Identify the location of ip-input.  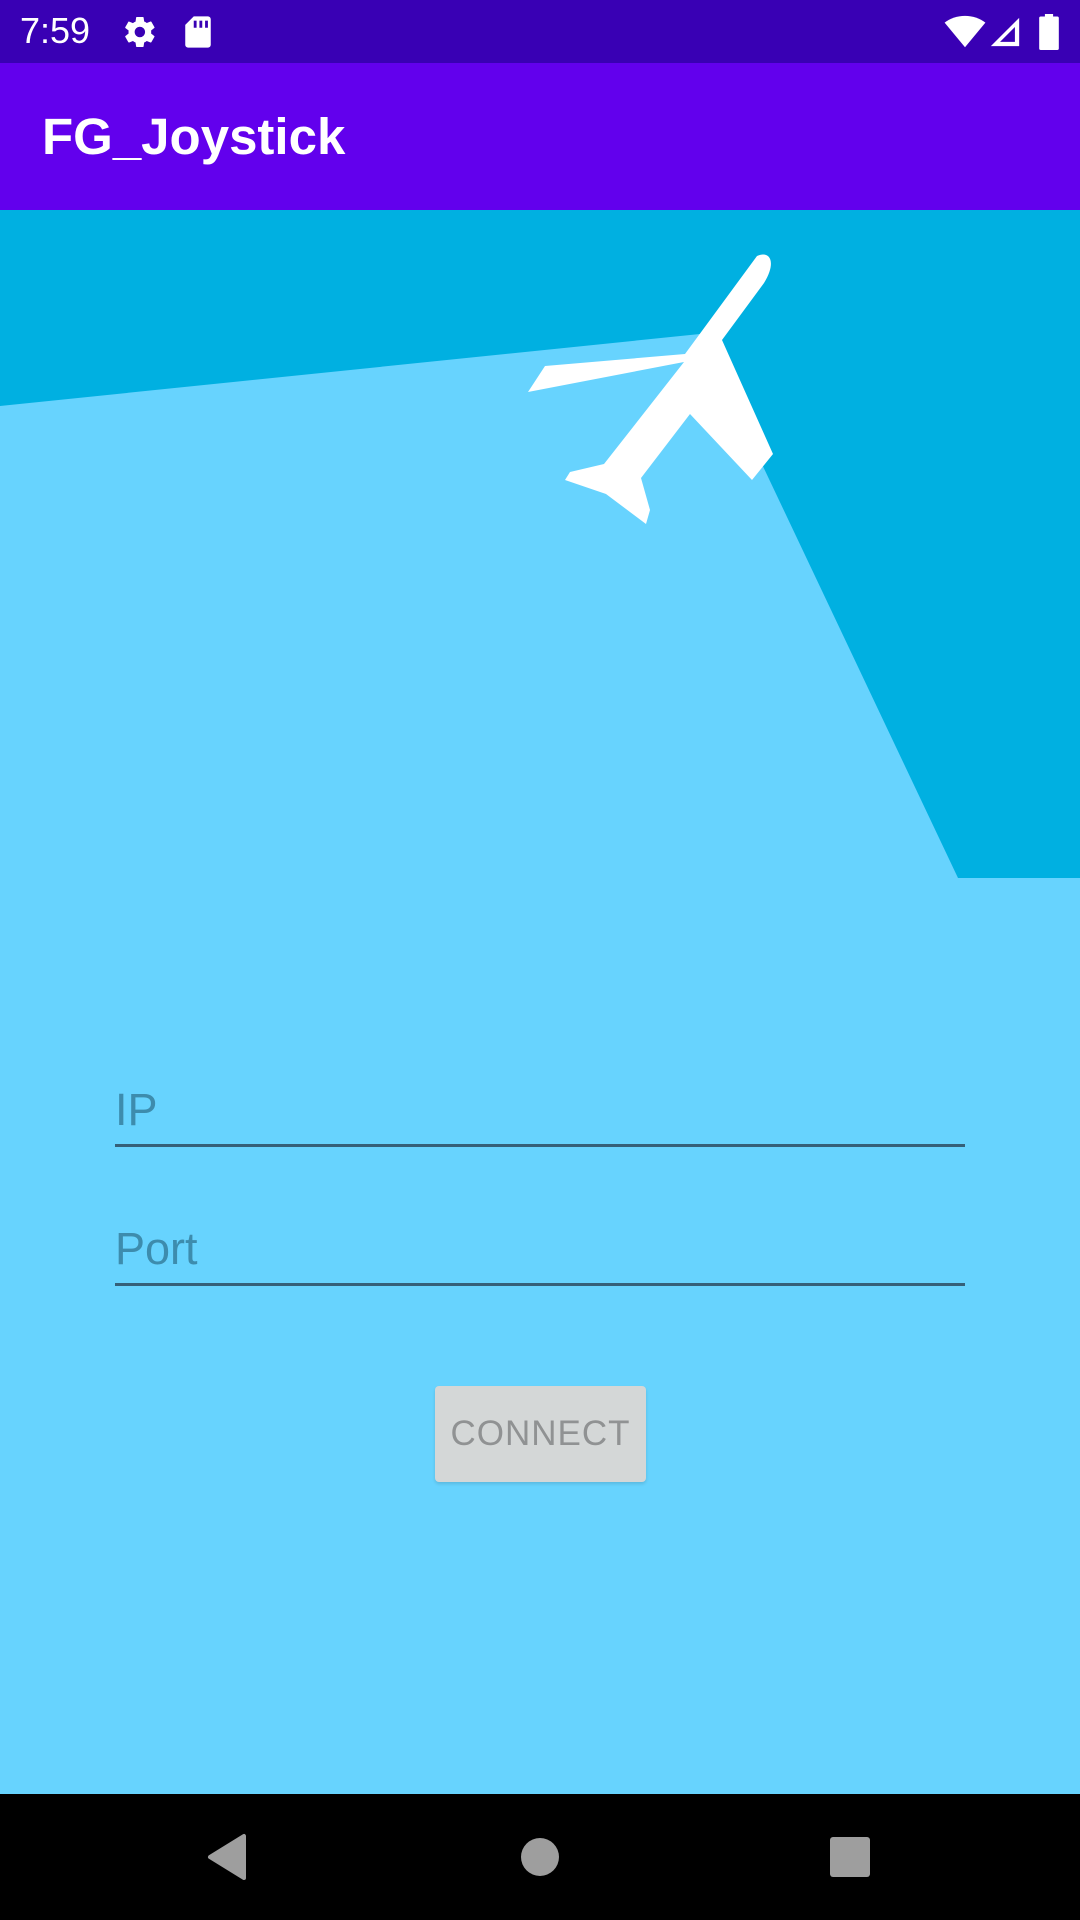
(540, 1107).